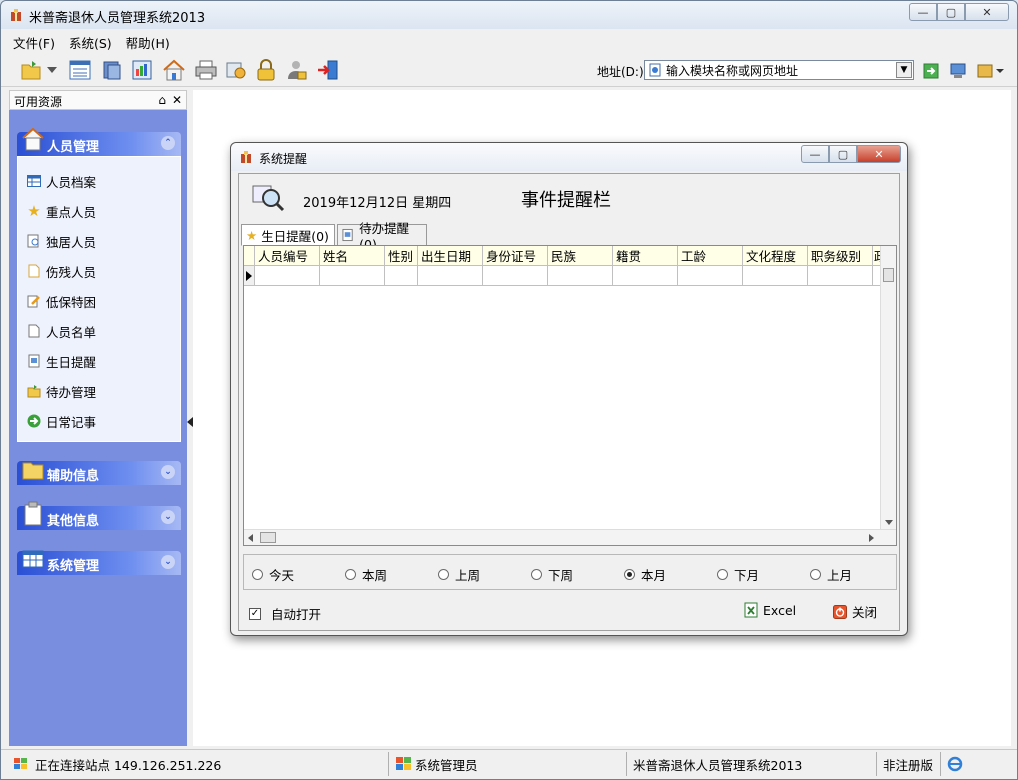 This screenshot has height=780, width=1018. What do you see at coordinates (61, 301) in the screenshot?
I see `sidebar-item-low-income: 低保特困` at bounding box center [61, 301].